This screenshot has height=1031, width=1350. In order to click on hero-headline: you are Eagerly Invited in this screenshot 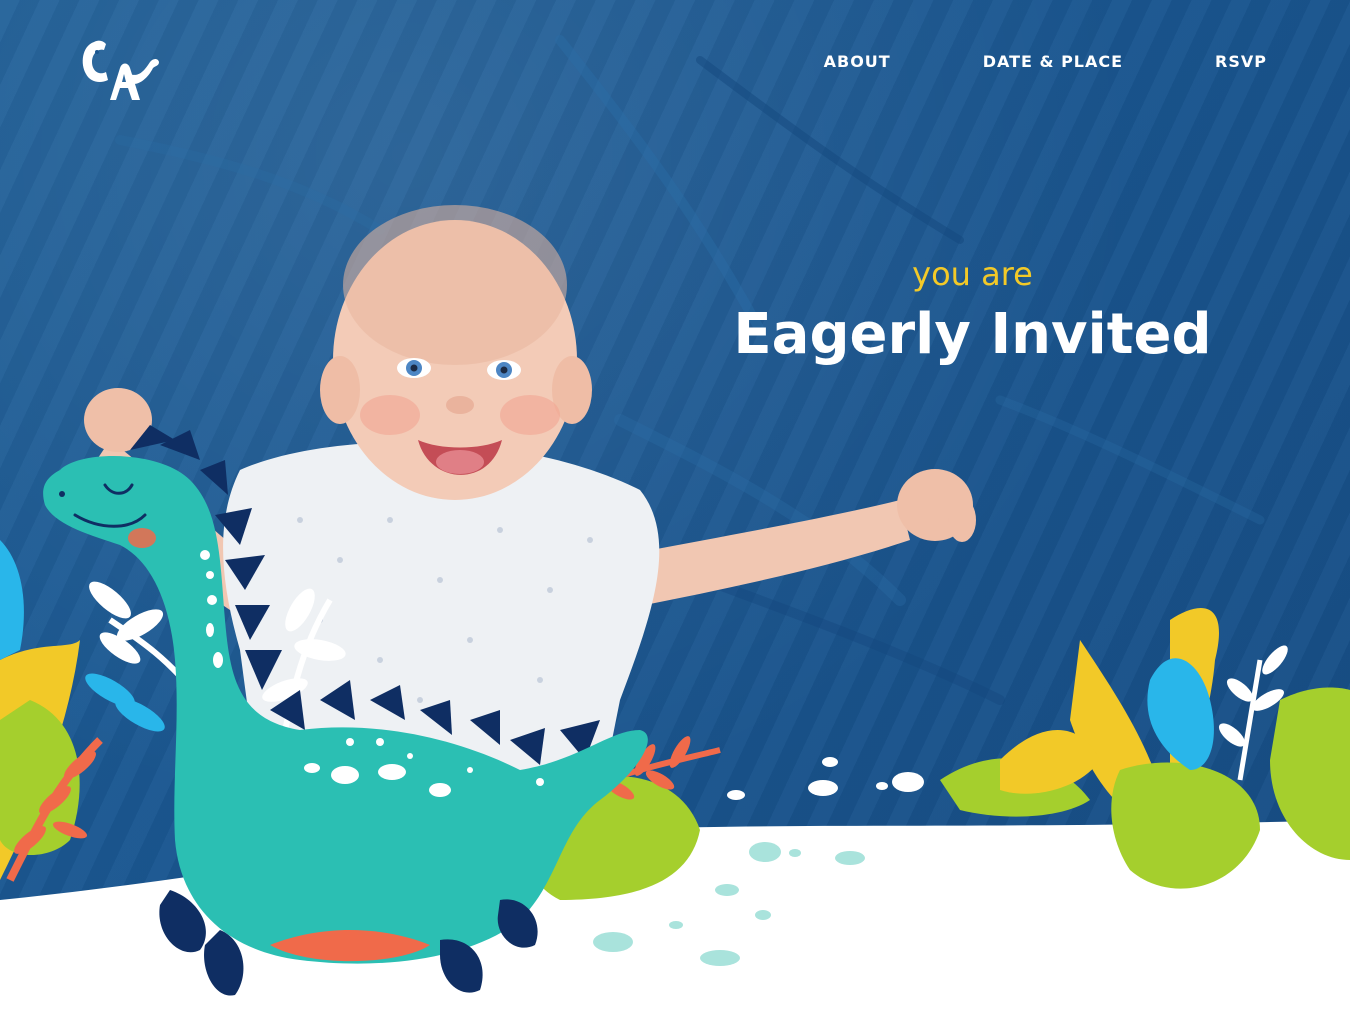, I will do `click(972, 310)`.